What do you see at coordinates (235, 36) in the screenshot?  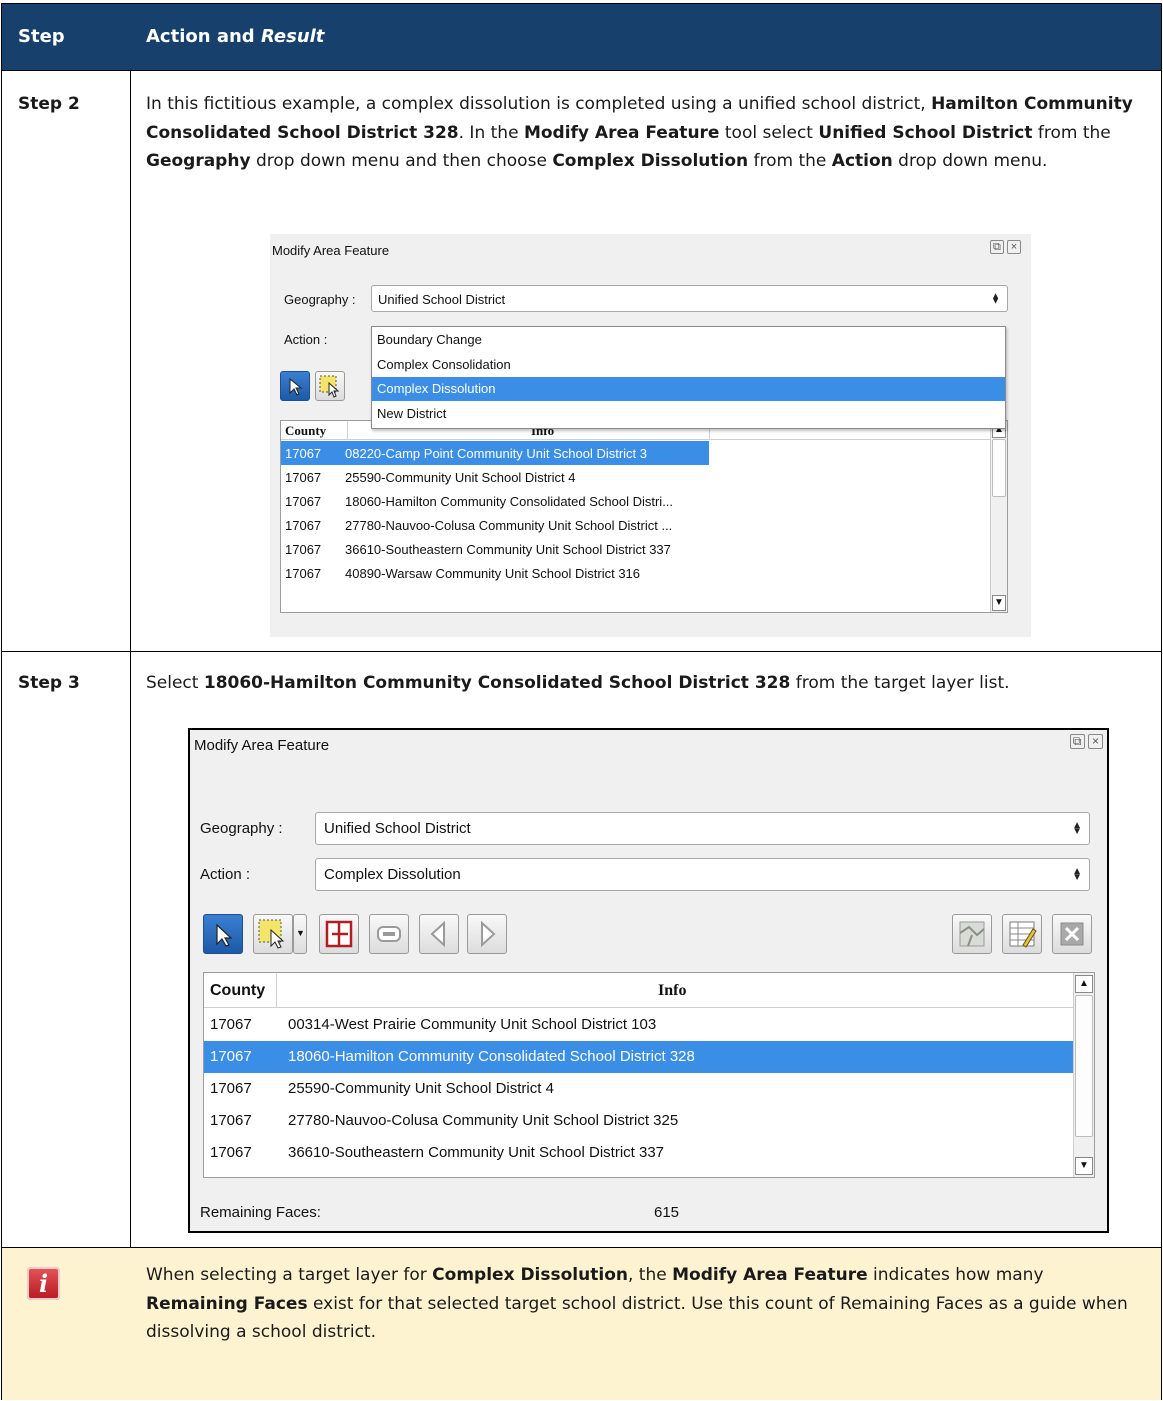 I see `header-action: Action and Result` at bounding box center [235, 36].